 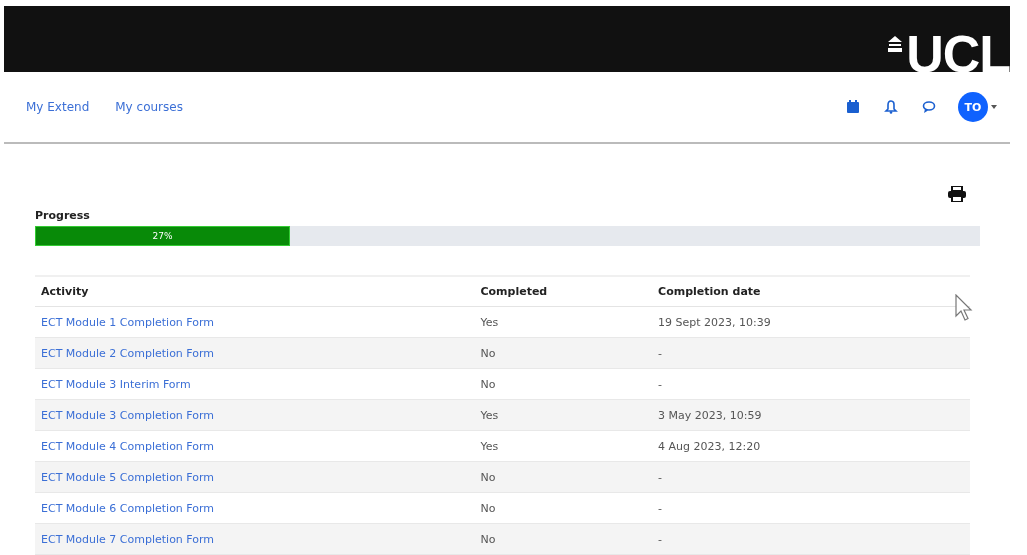 What do you see at coordinates (128, 508) in the screenshot?
I see `activity-link: ECT Module 6 Completion Form` at bounding box center [128, 508].